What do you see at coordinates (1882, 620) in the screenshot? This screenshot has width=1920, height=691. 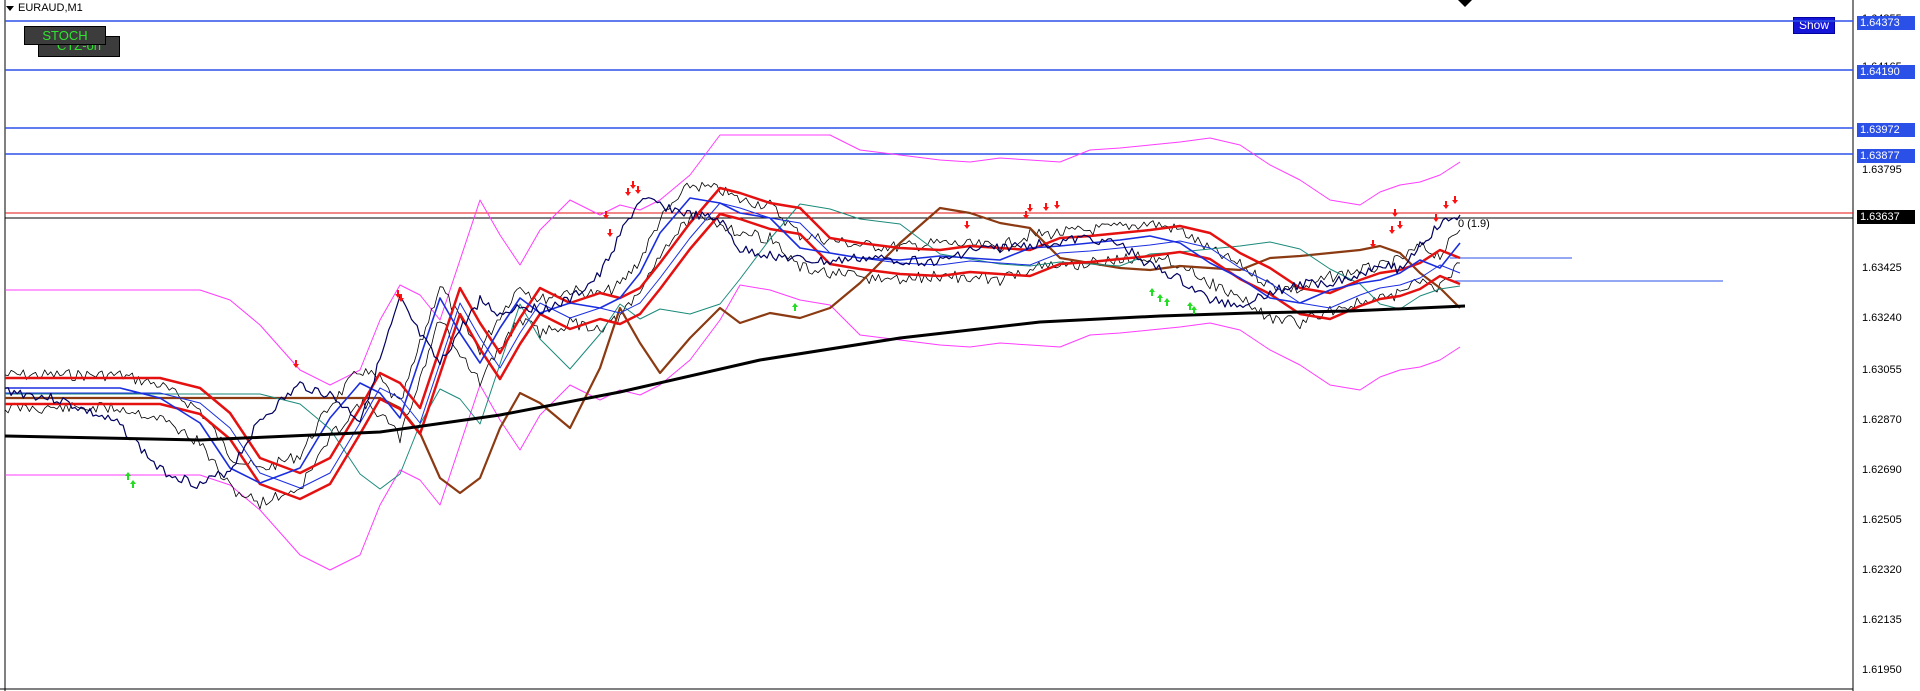 I see `price-tick-label: 1.62135` at bounding box center [1882, 620].